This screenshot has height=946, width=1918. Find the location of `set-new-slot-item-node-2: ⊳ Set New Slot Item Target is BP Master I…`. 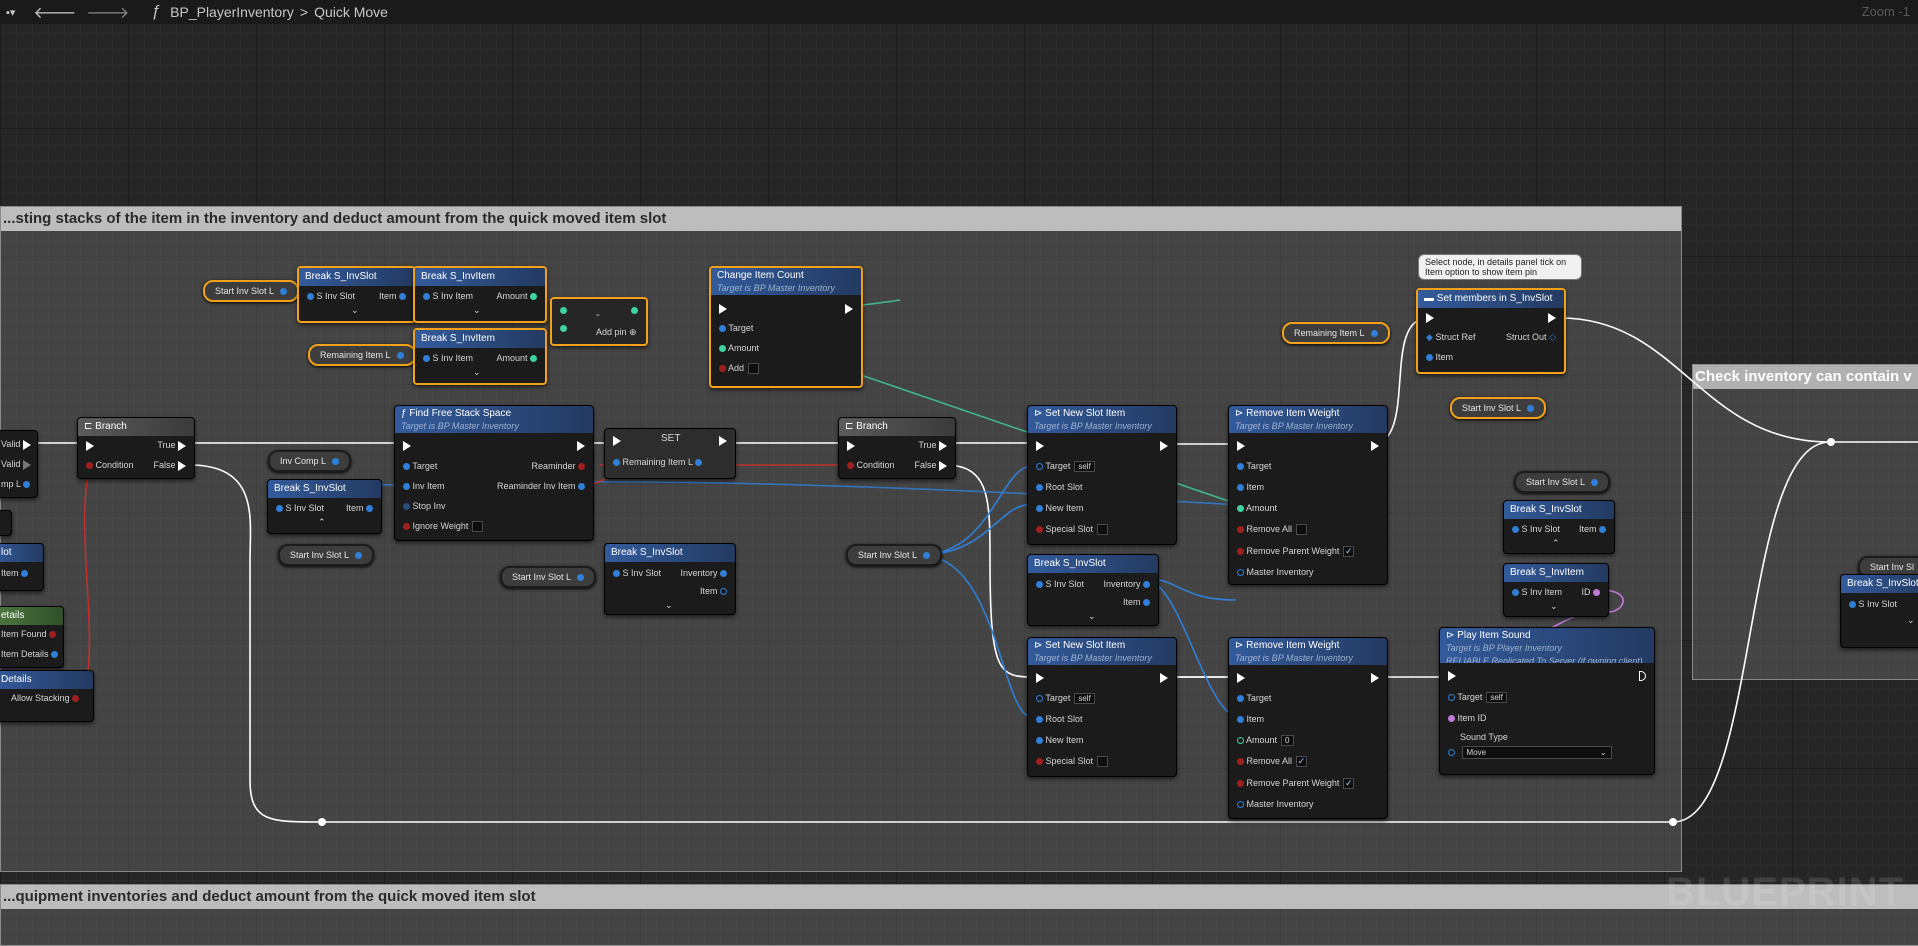

set-new-slot-item-node-2: ⊳ Set New Slot Item Target is BP Master I… is located at coordinates (1102, 707).